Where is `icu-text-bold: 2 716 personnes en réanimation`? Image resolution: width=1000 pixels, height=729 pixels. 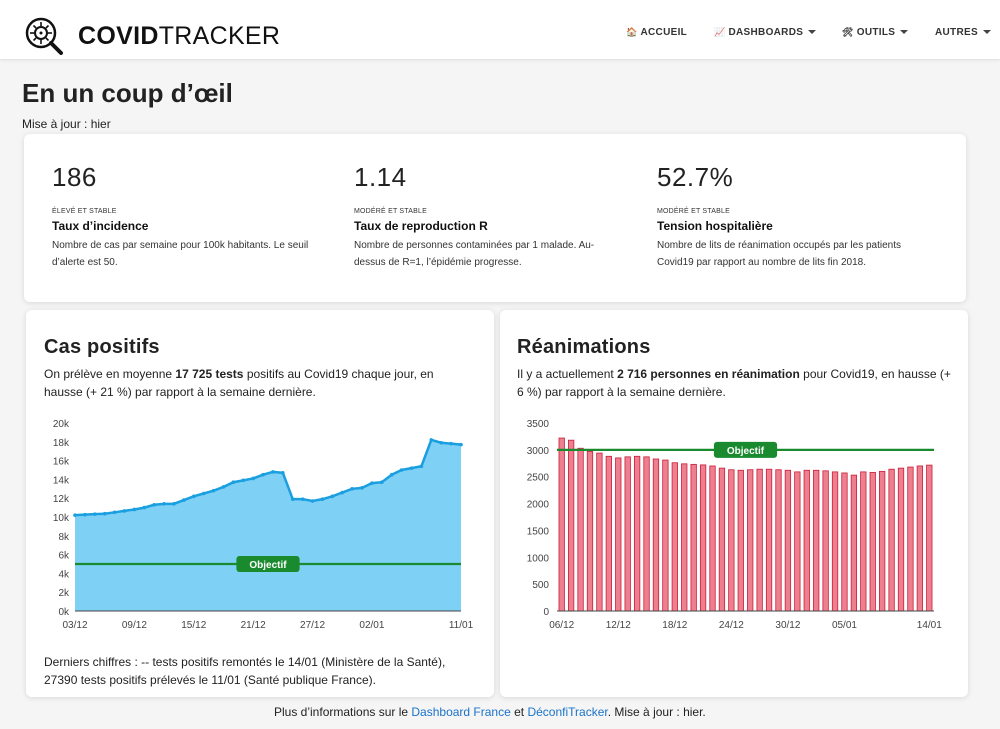
icu-text-bold: 2 716 personnes en réanimation is located at coordinates (708, 374).